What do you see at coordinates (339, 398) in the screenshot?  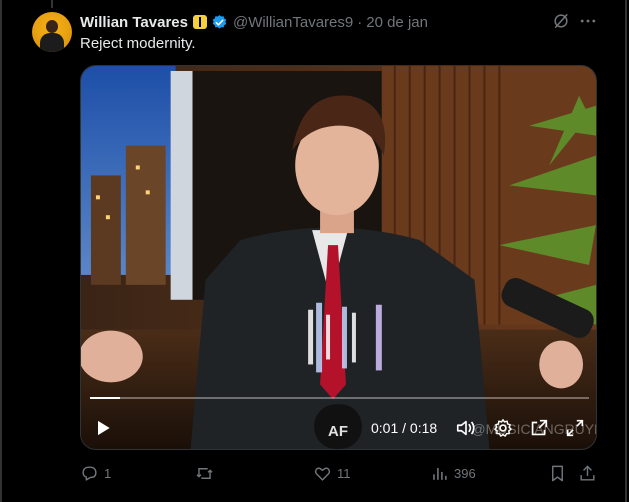 I see `video-progress-bar` at bounding box center [339, 398].